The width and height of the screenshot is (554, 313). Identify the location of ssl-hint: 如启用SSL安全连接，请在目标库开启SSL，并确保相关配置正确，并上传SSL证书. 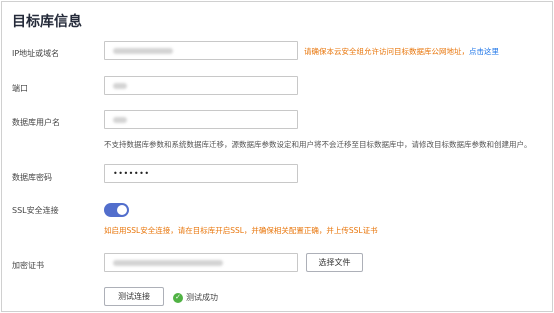
(241, 230).